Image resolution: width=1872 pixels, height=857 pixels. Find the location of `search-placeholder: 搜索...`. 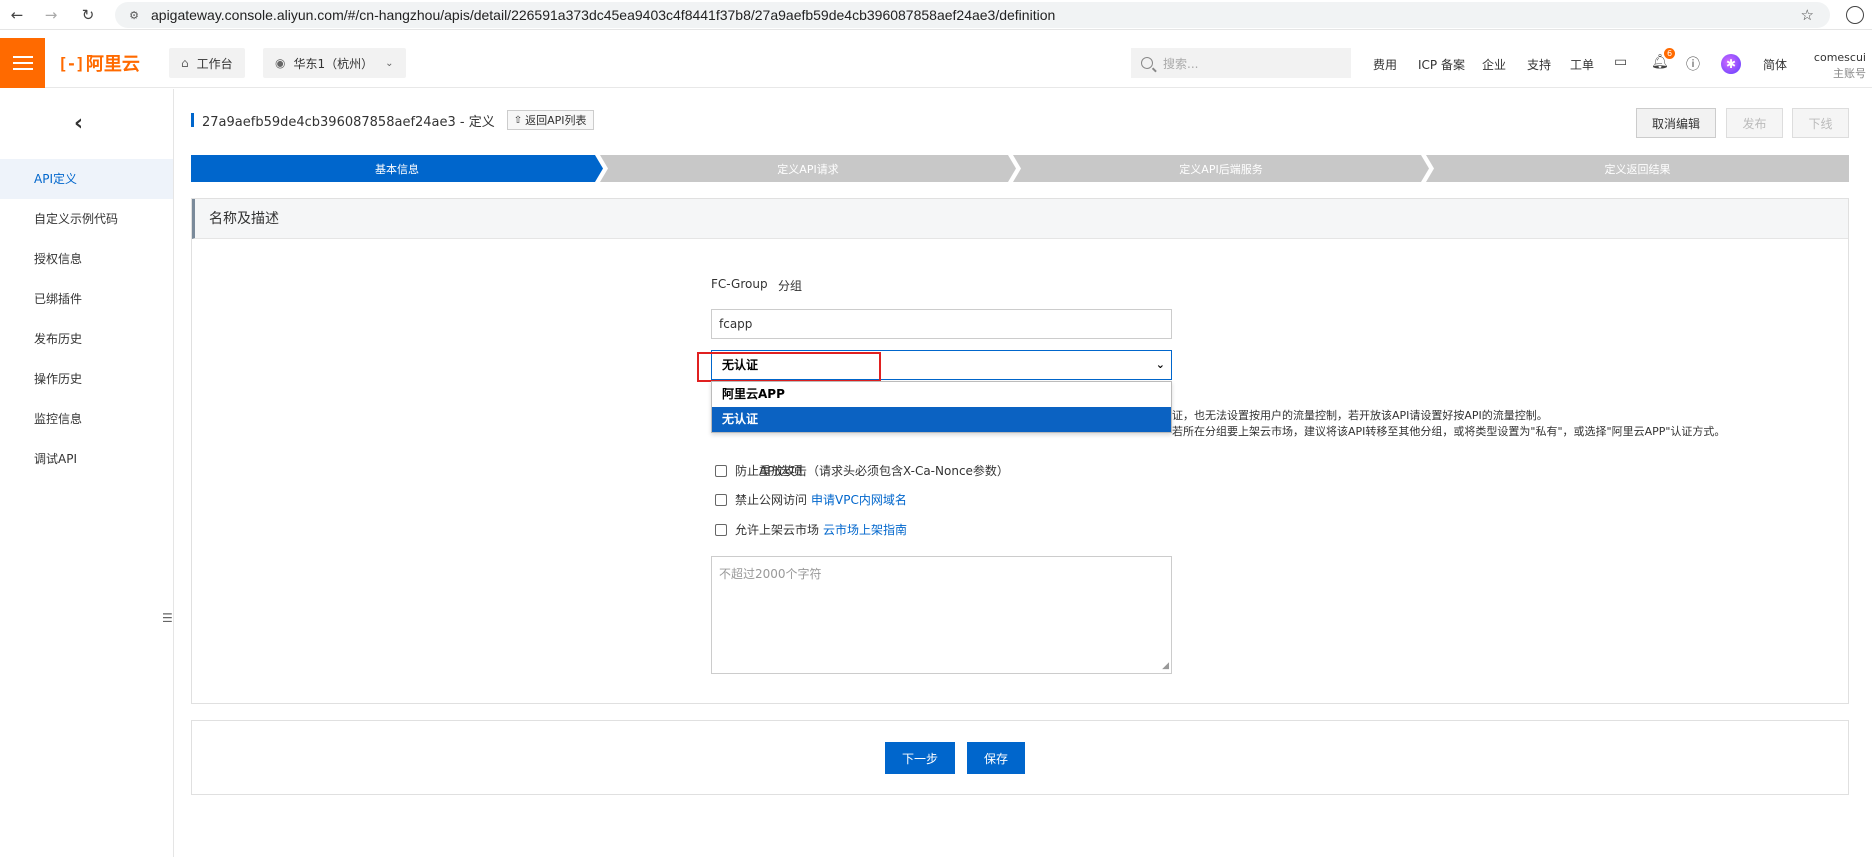

search-placeholder: 搜索... is located at coordinates (1181, 63).